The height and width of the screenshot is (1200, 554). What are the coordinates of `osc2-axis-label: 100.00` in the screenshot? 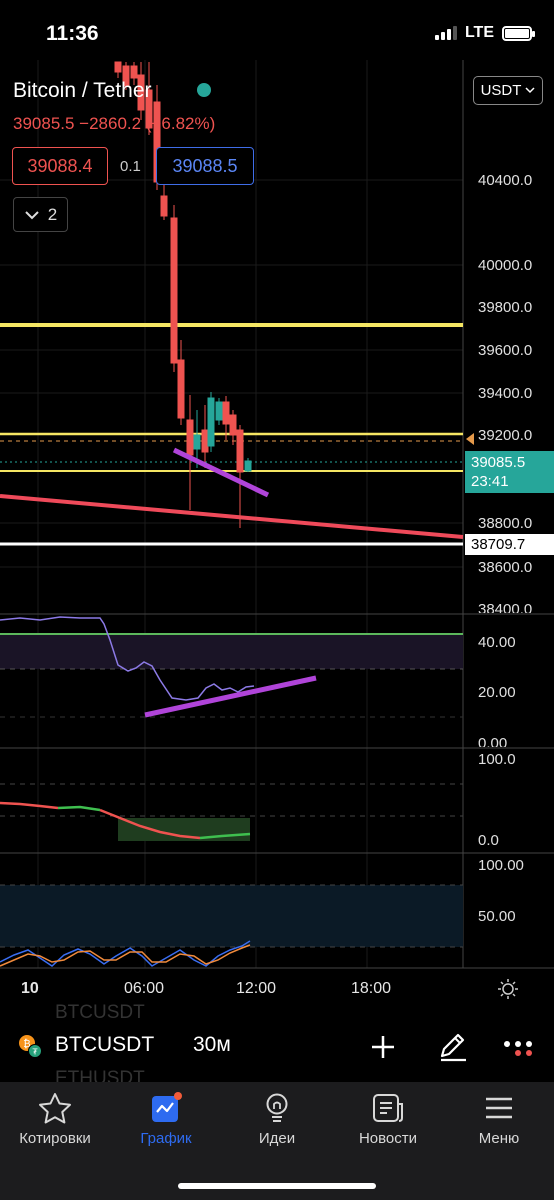 It's located at (501, 865).